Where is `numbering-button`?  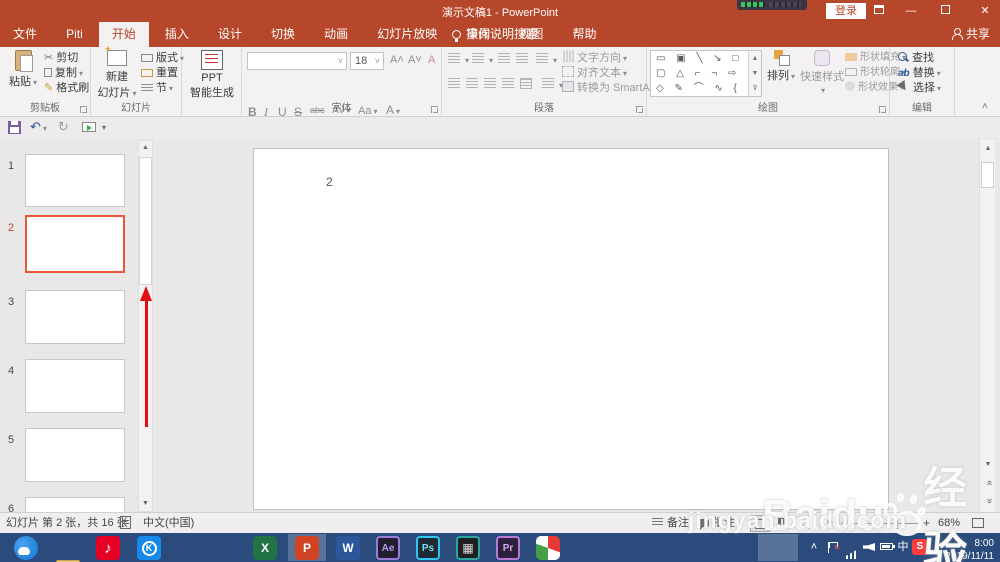 numbering-button is located at coordinates (482, 60).